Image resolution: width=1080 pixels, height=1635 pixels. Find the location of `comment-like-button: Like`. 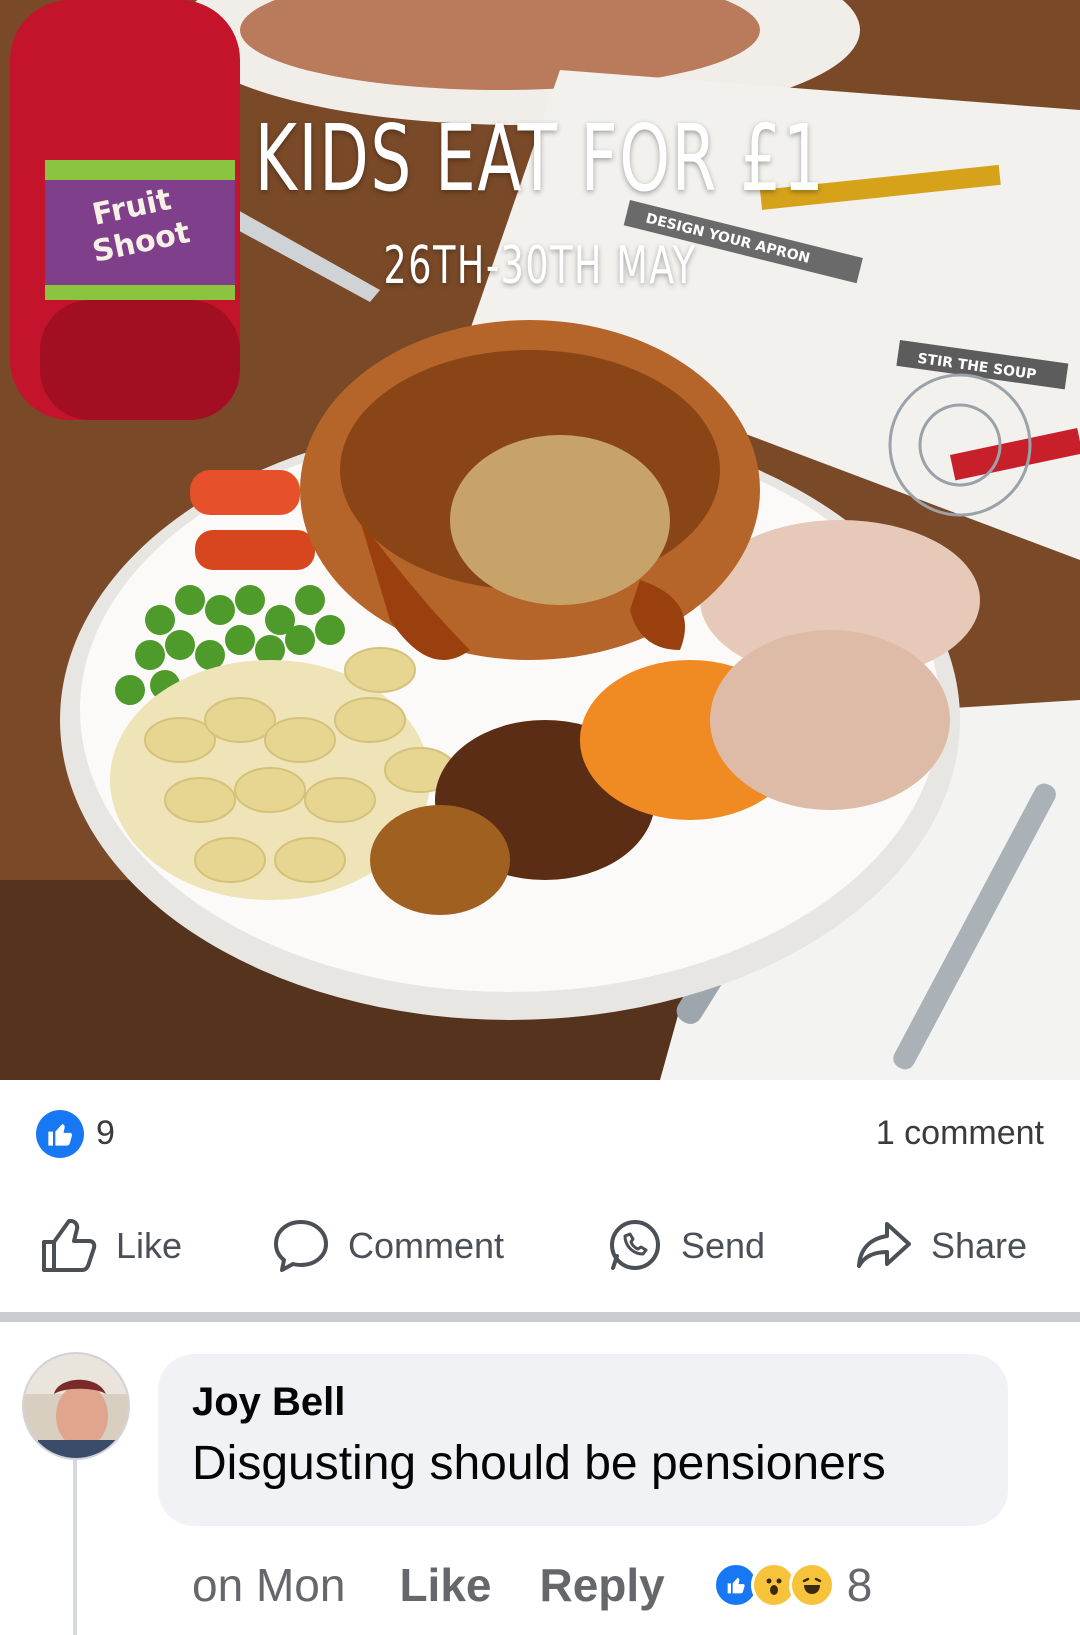

comment-like-button: Like is located at coordinates (445, 1585).